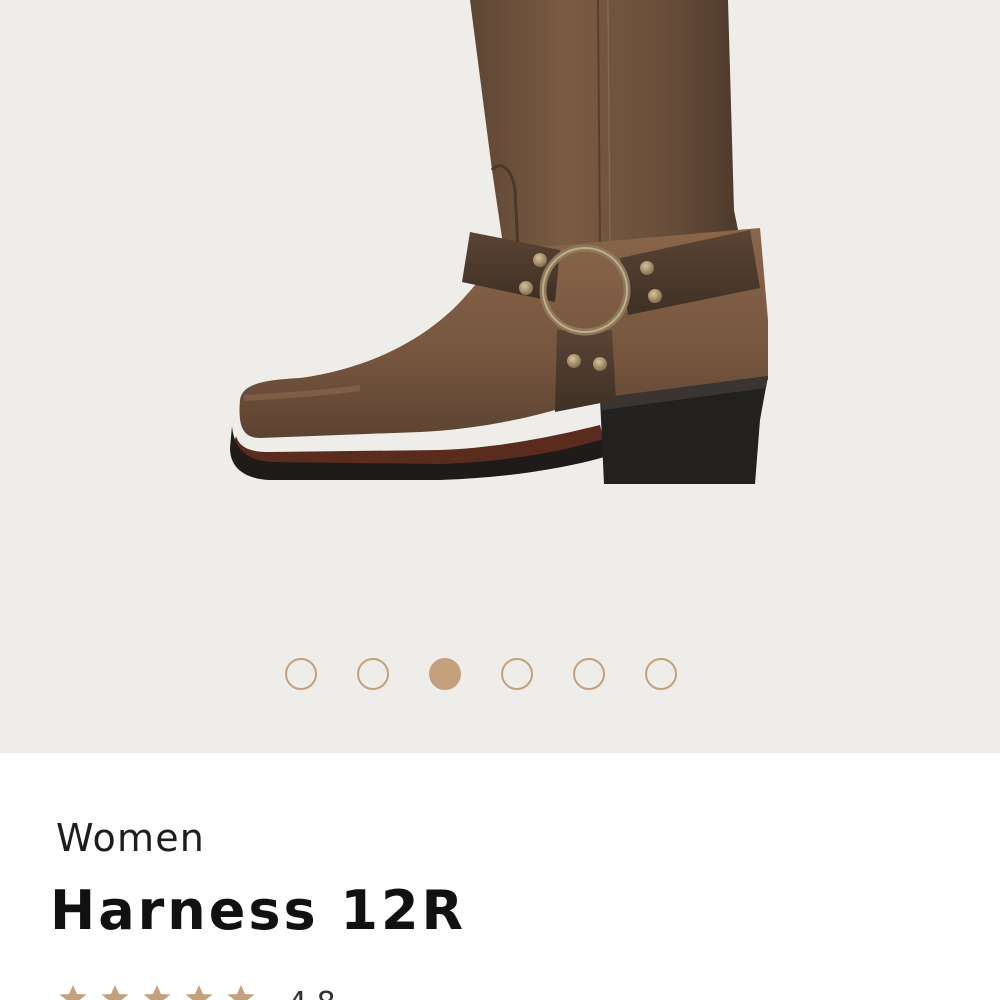 The height and width of the screenshot is (1000, 1000). Describe the element at coordinates (481, 674) in the screenshot. I see `carousel-pagination` at that location.